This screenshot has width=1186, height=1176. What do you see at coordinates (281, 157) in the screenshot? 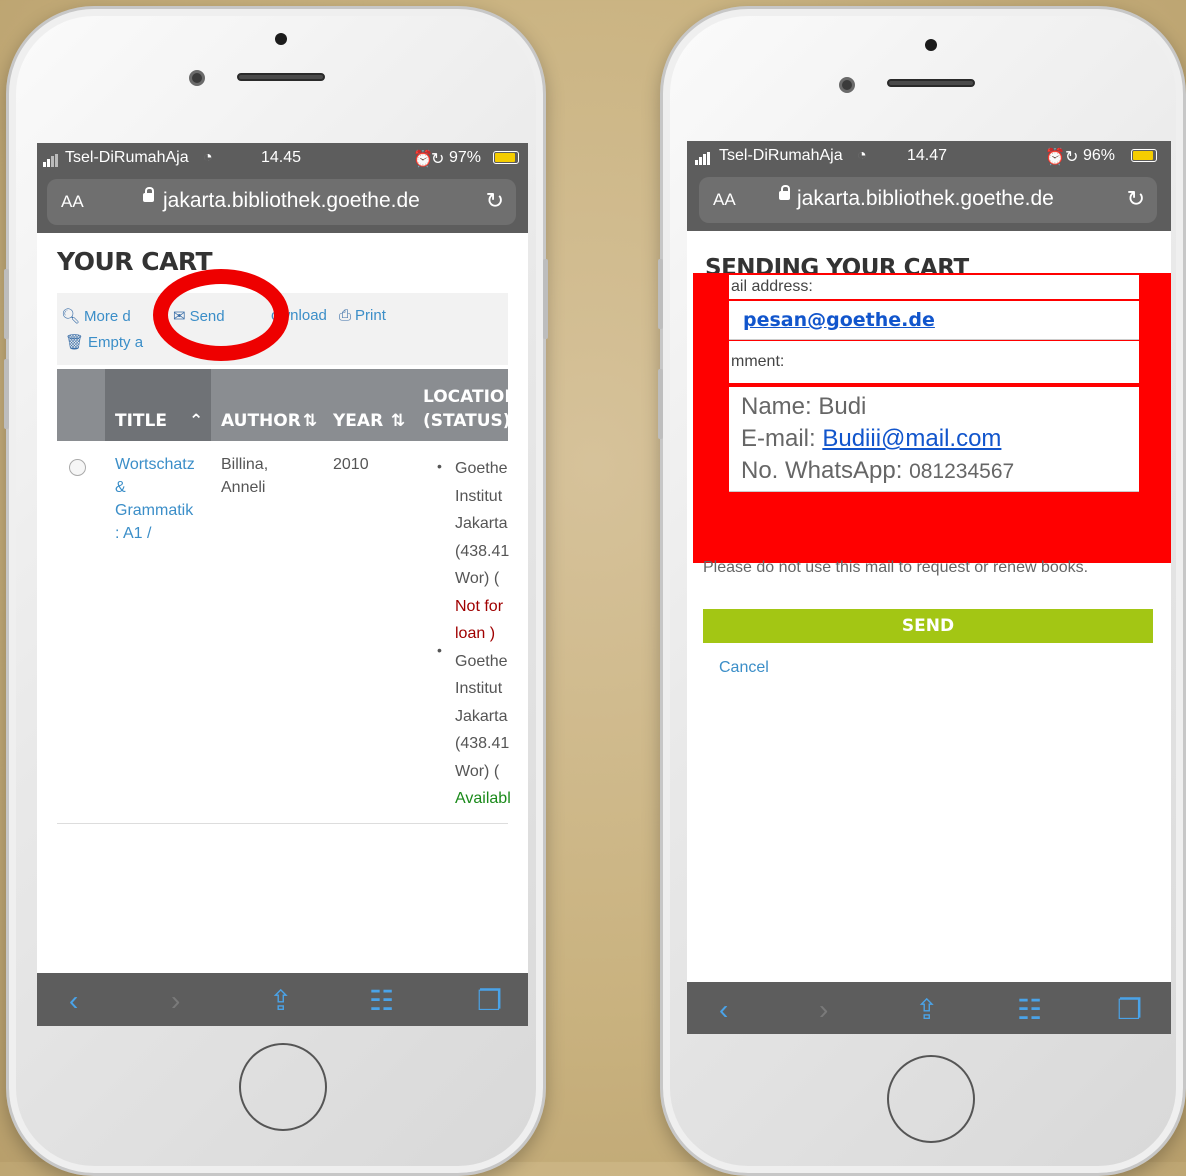
I see `clock: 14.45` at bounding box center [281, 157].